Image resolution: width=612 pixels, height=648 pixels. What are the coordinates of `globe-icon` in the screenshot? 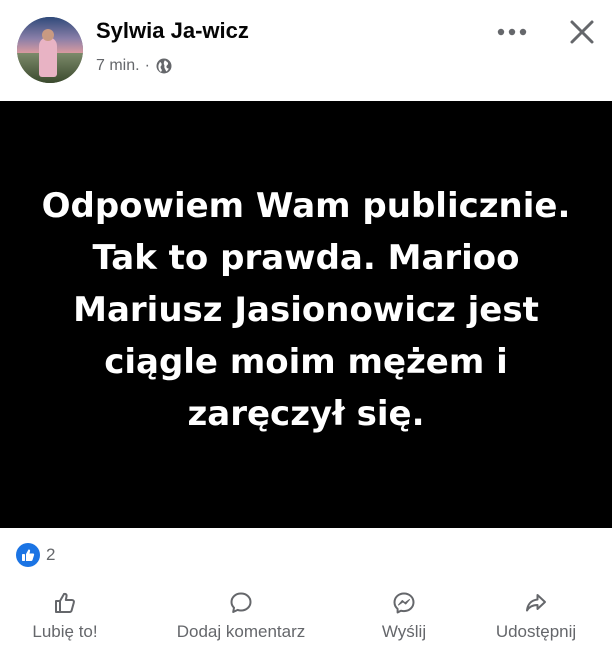 It's located at (164, 66).